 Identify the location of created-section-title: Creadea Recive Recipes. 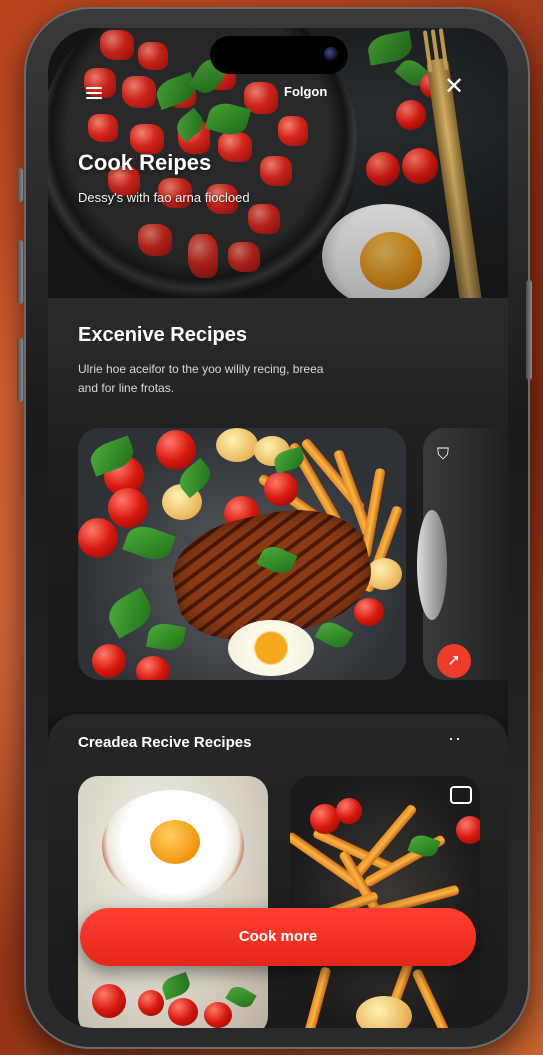
(165, 742).